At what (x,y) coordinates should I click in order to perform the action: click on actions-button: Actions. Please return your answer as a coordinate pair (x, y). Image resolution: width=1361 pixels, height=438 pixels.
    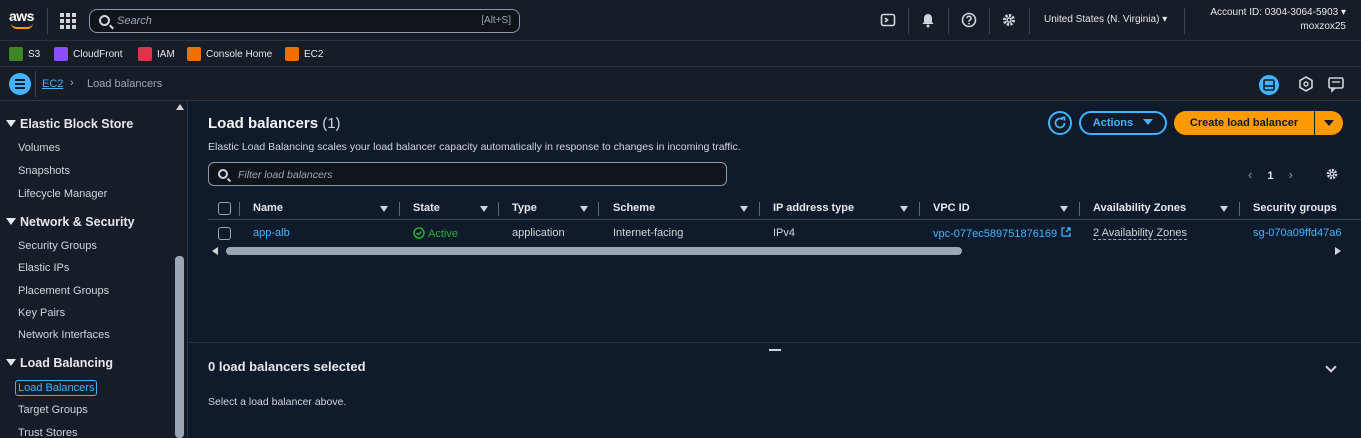
    Looking at the image, I should click on (1123, 123).